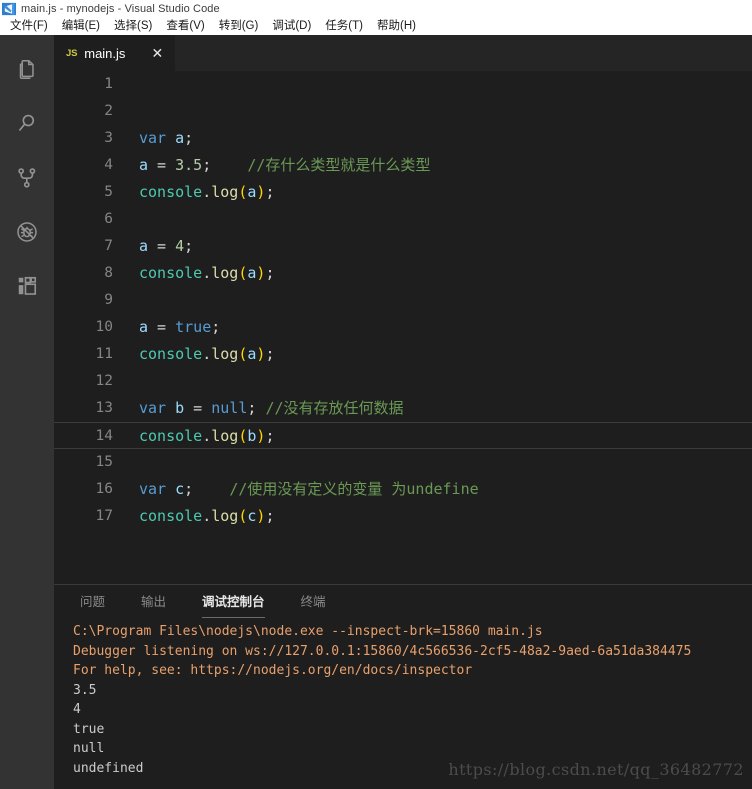 This screenshot has width=752, height=789. I want to click on code-line: 6, so click(403, 219).